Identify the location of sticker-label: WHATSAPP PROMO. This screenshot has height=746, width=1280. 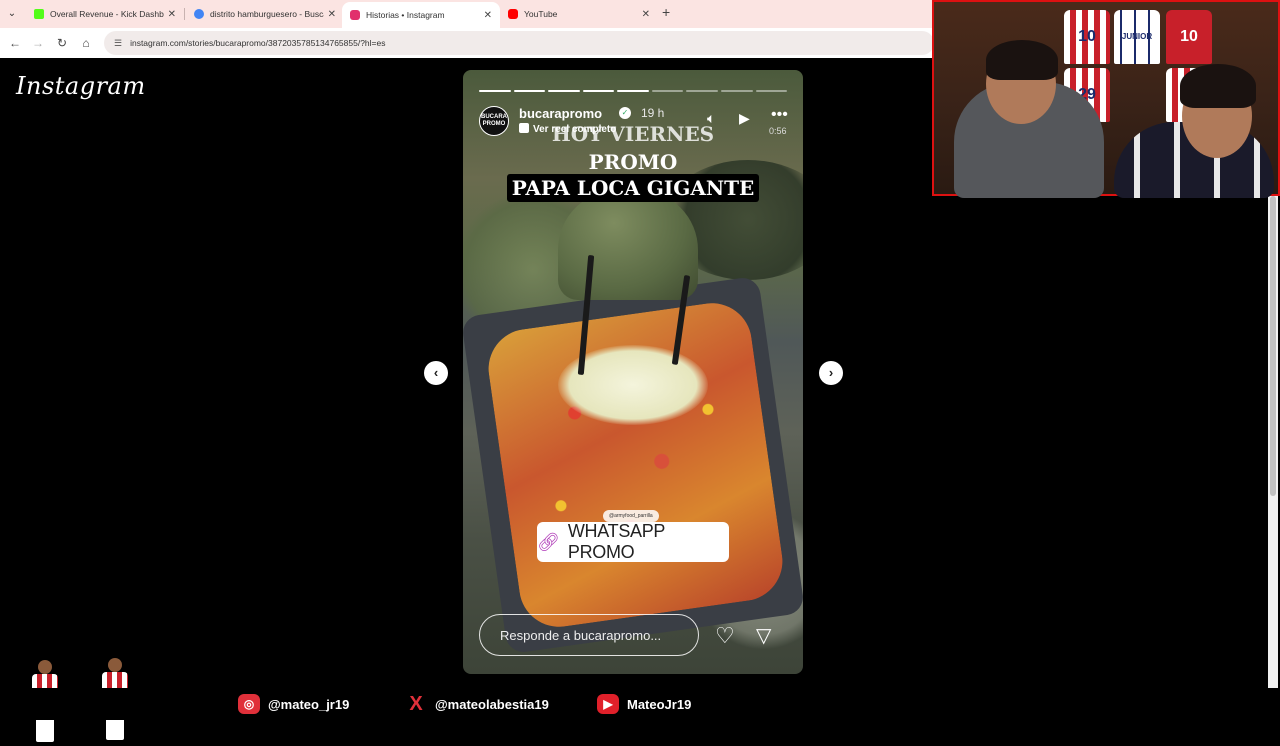
(616, 541).